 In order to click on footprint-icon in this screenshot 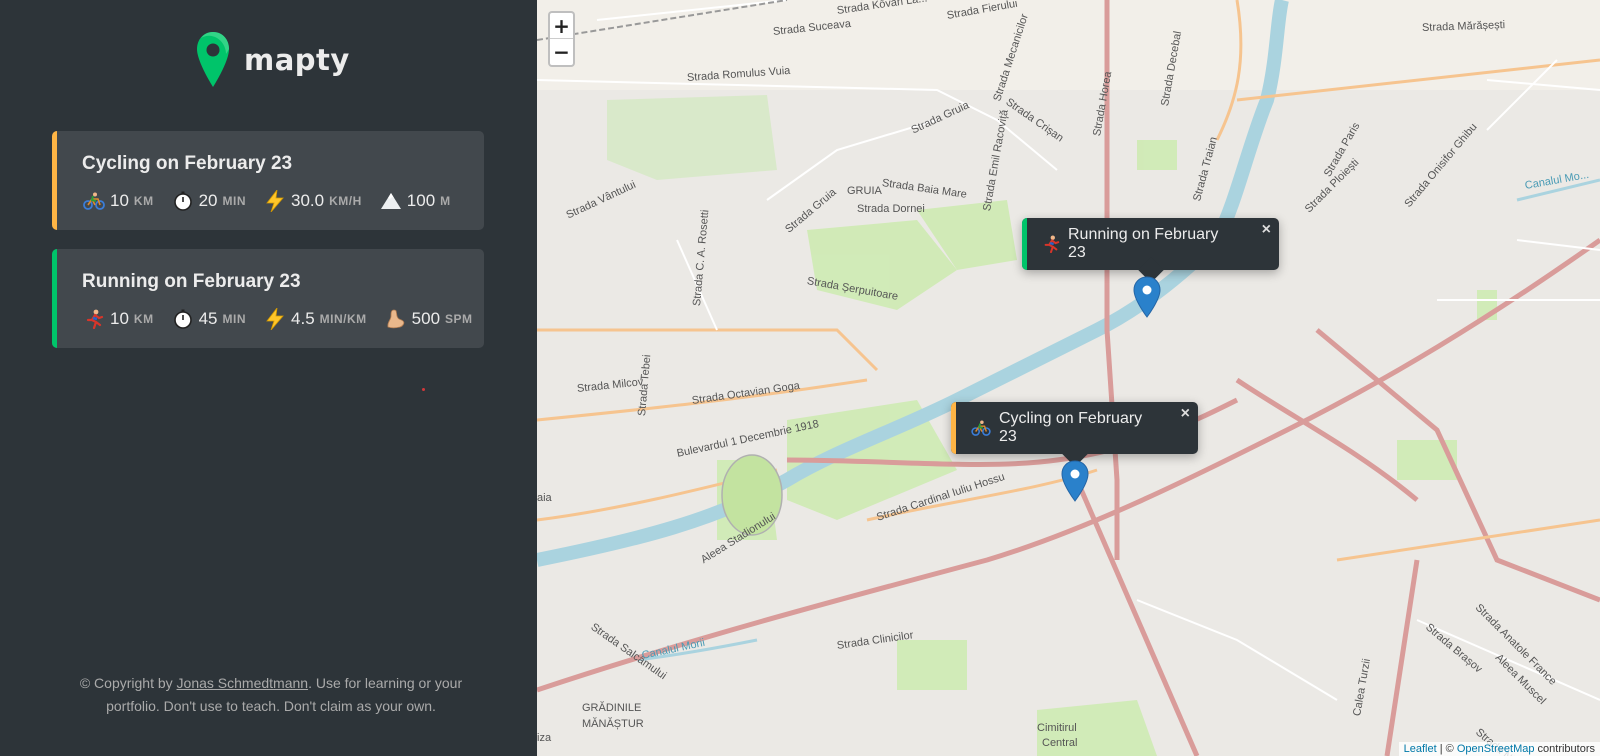, I will do `click(396, 319)`.